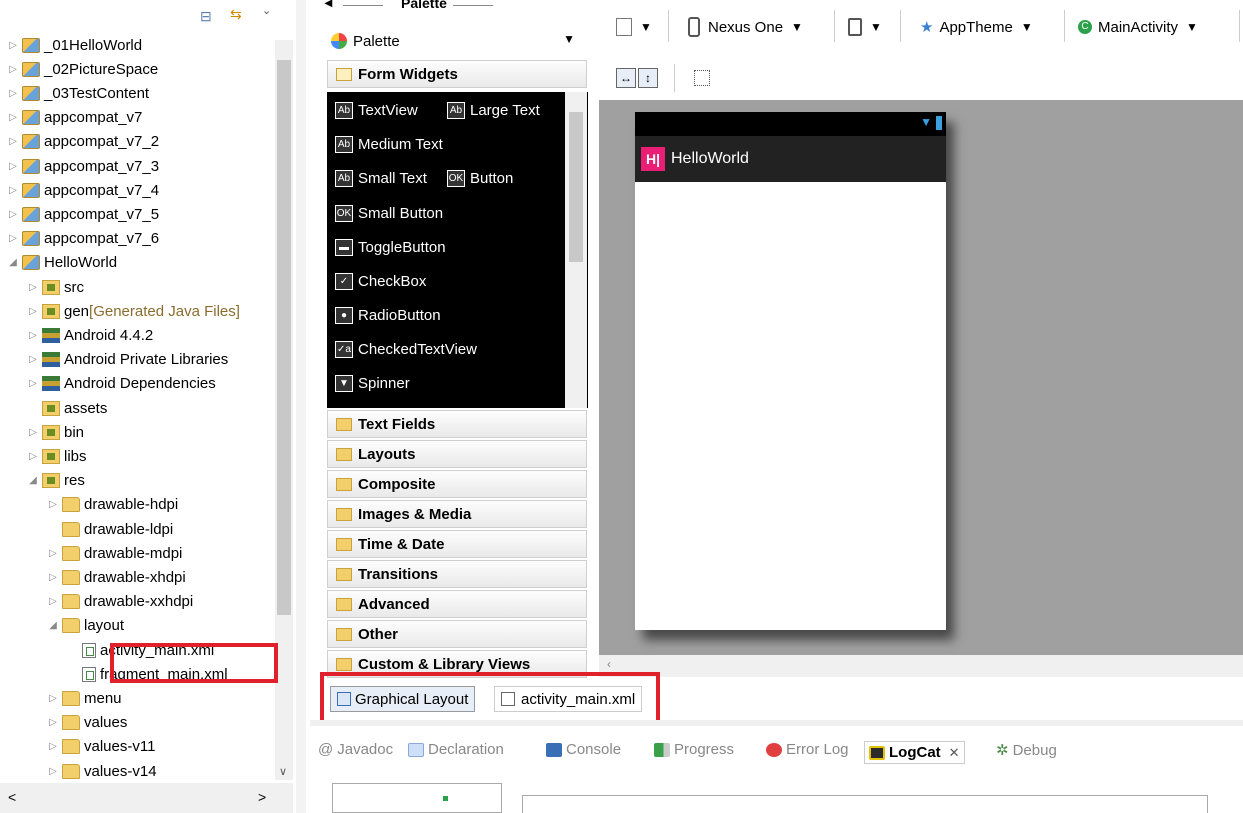  I want to click on tree-item: drawable-ldpi, so click(109, 529).